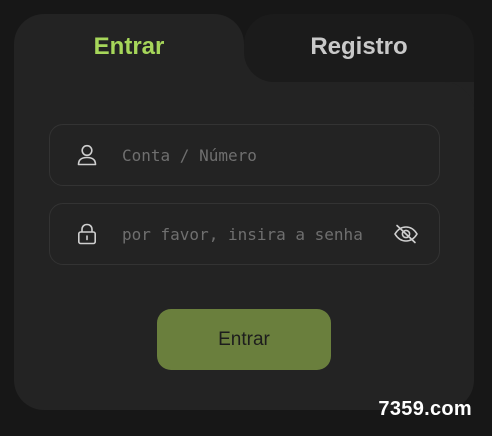 The image size is (492, 436). Describe the element at coordinates (280, 155) in the screenshot. I see `account-input` at that location.